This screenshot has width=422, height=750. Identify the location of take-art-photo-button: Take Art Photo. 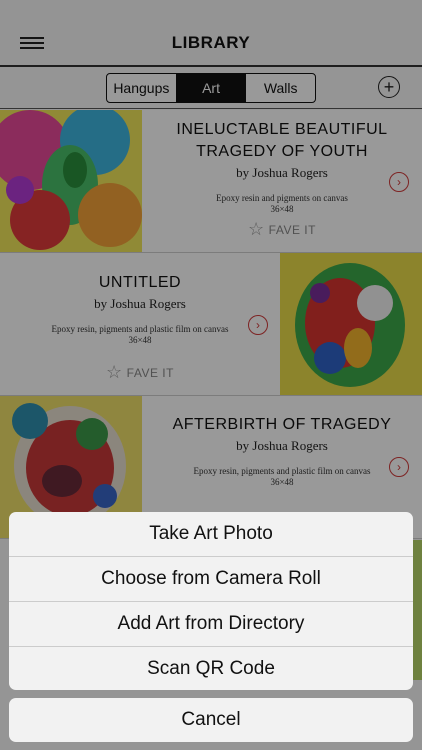
(211, 534).